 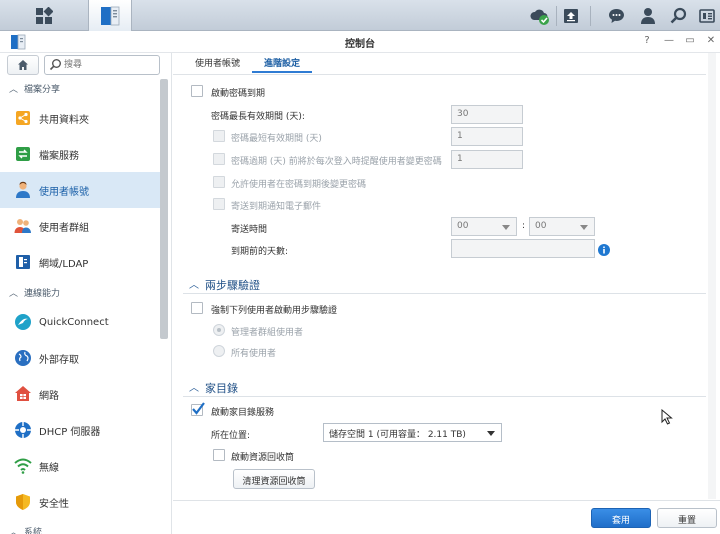 What do you see at coordinates (80, 466) in the screenshot?
I see `sidebar-item-wireless: 無線` at bounding box center [80, 466].